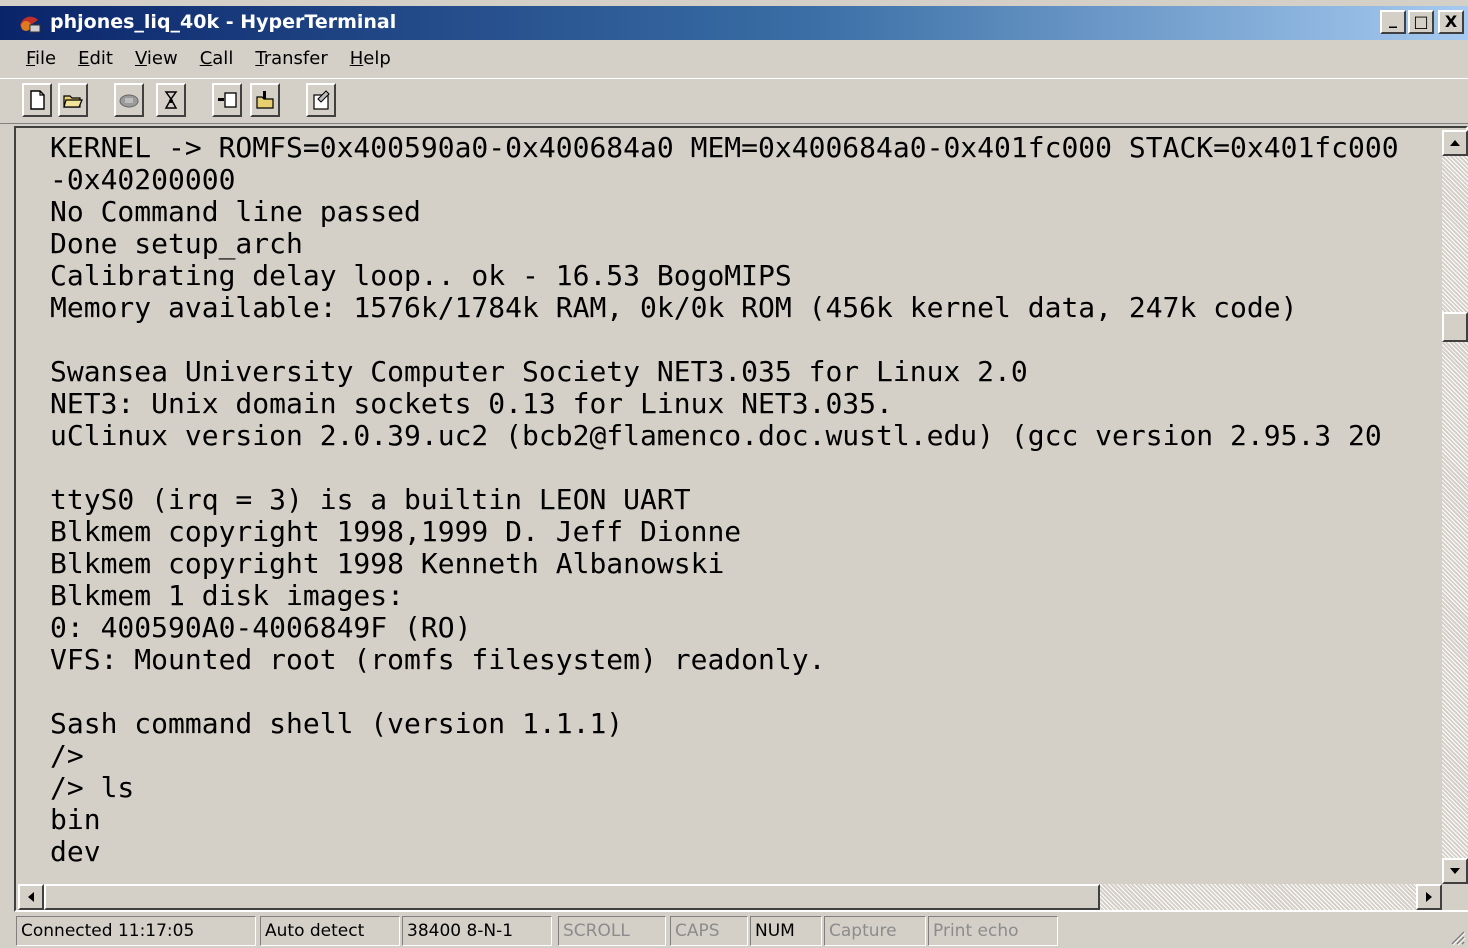  I want to click on scroll-left-button, so click(31, 897).